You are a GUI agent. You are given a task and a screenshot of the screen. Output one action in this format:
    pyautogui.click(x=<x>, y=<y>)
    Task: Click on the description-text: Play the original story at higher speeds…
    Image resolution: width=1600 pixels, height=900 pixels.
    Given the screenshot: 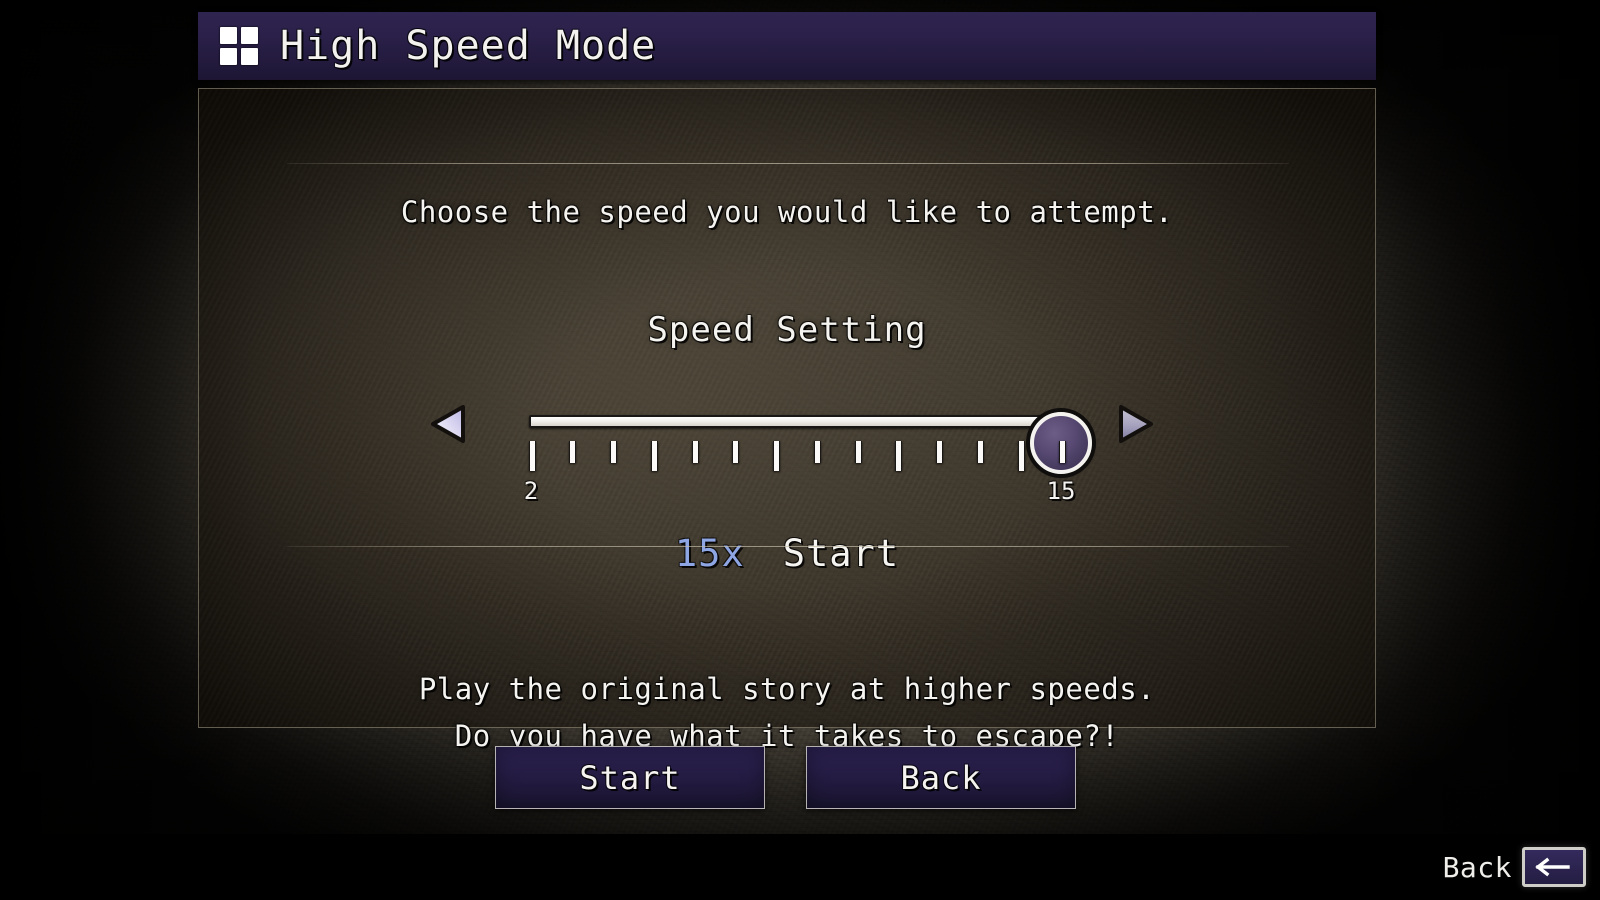 What is the action you would take?
    pyautogui.click(x=787, y=713)
    